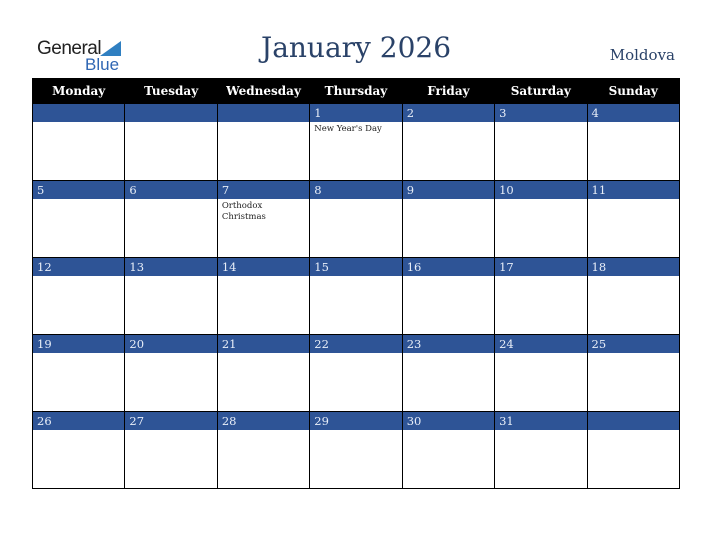 The height and width of the screenshot is (550, 712). I want to click on day-cell: 21, so click(263, 373).